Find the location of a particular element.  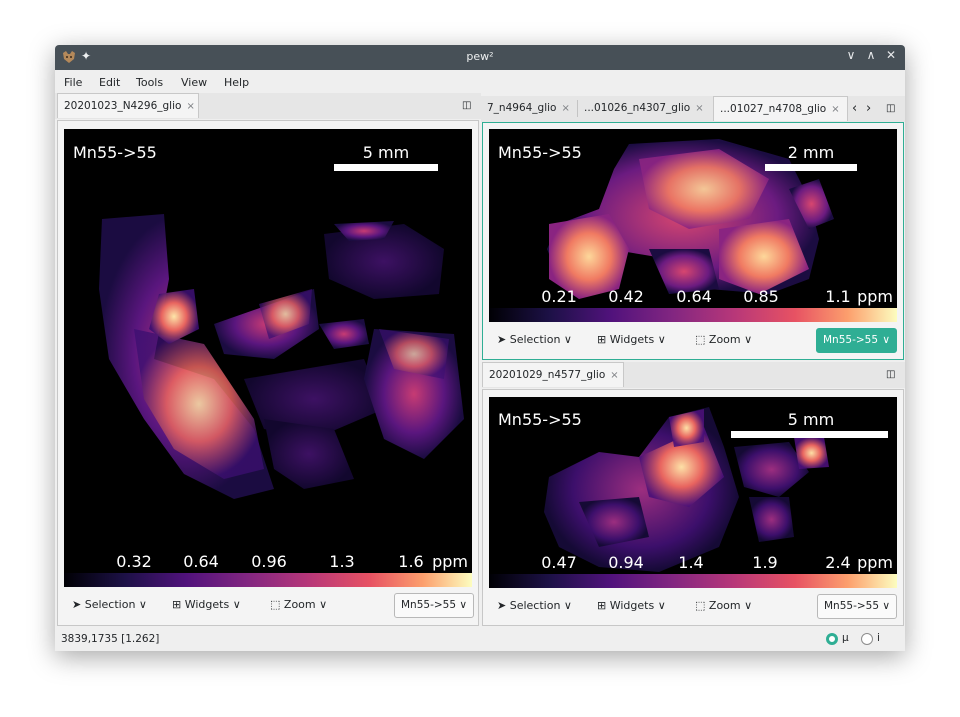

unit-pixel-radio is located at coordinates (867, 639).